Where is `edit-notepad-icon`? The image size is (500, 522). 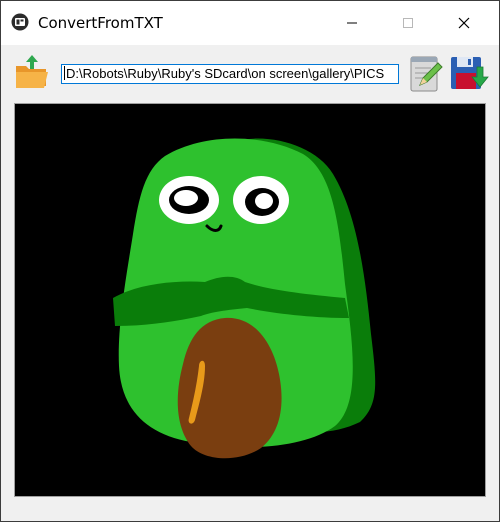
edit-notepad-icon is located at coordinates (426, 74).